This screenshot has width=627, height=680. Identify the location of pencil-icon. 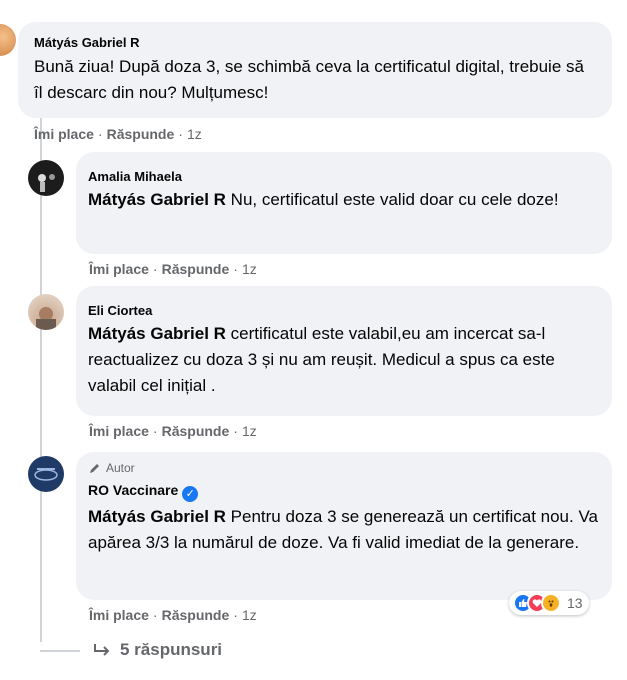
(94, 468).